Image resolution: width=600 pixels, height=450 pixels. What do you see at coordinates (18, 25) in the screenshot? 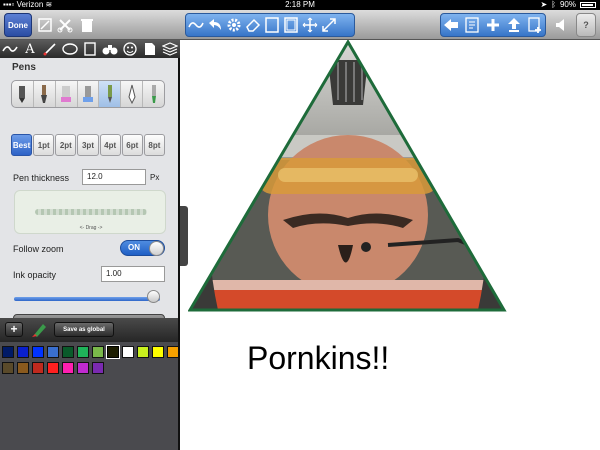
I see `done-button: Done` at bounding box center [18, 25].